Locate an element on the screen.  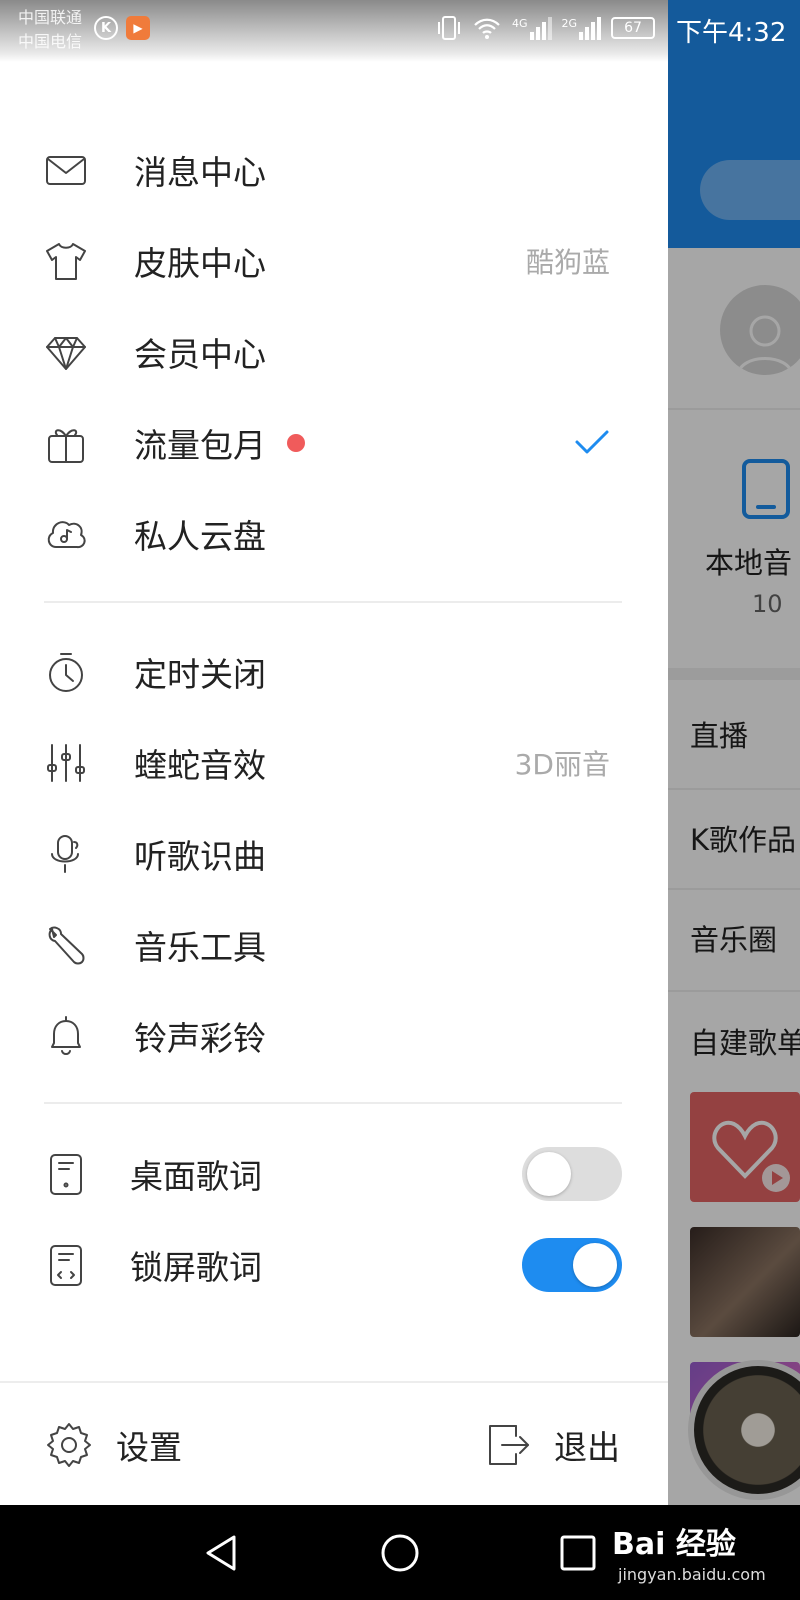
timer-icon is located at coordinates (66, 672).